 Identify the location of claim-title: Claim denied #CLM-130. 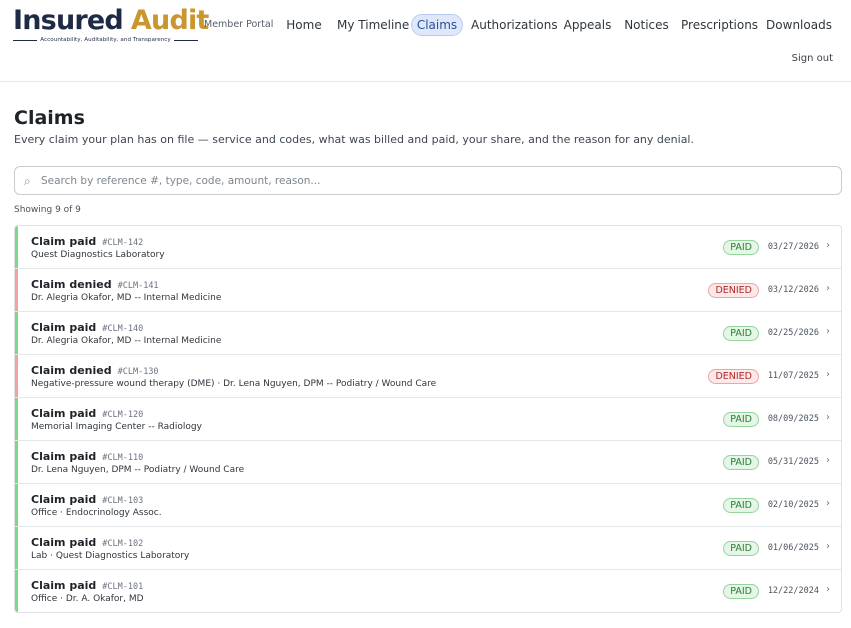
(95, 370).